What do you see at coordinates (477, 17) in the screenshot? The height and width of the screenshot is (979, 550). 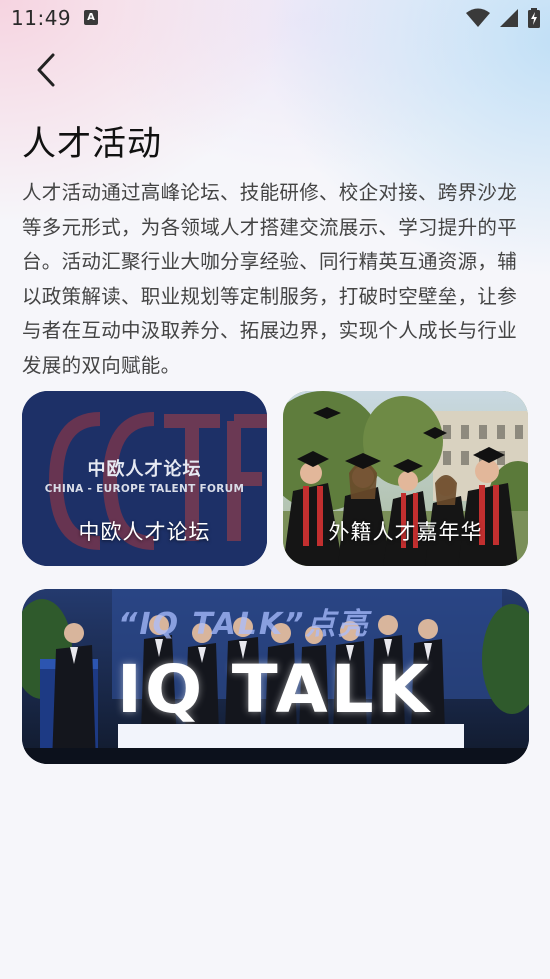 I see `wifi-icon` at bounding box center [477, 17].